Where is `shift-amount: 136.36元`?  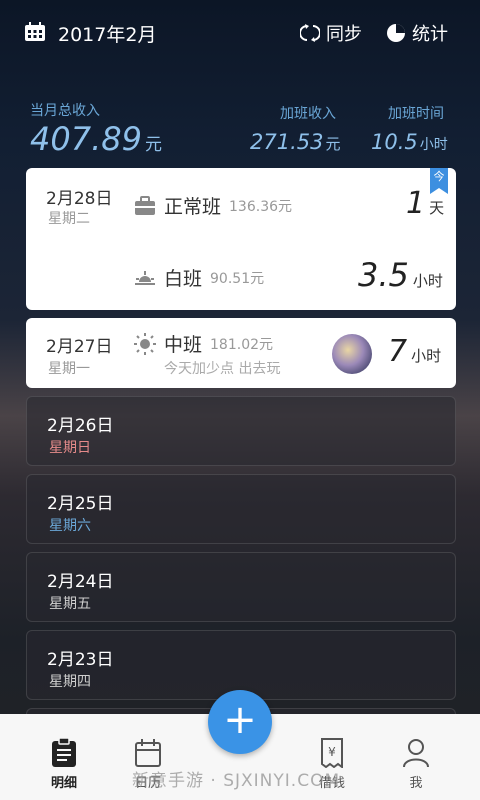
shift-amount: 136.36元 is located at coordinates (261, 206).